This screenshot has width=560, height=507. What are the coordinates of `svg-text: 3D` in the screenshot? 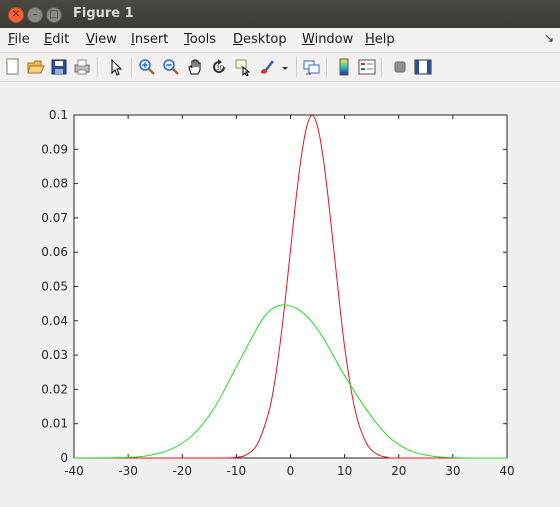 It's located at (220, 68).